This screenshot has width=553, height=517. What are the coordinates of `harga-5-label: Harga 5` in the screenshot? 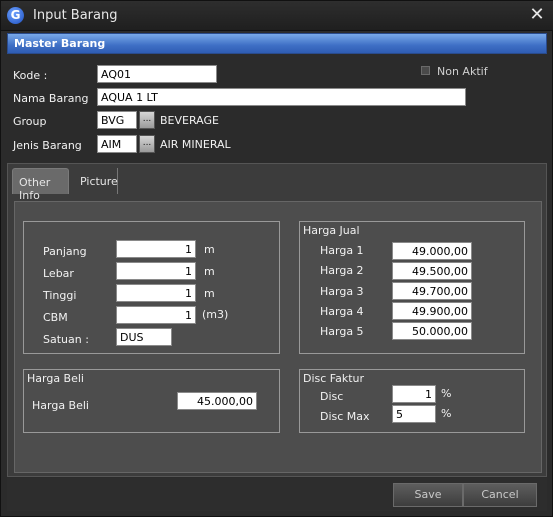 It's located at (342, 331).